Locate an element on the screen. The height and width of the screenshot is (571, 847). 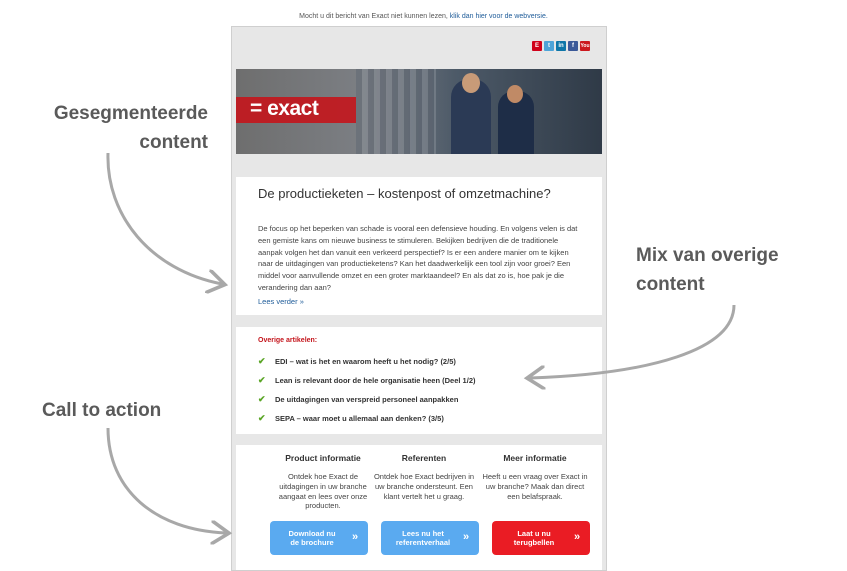
arrow-cta is located at coordinates (166, 480).